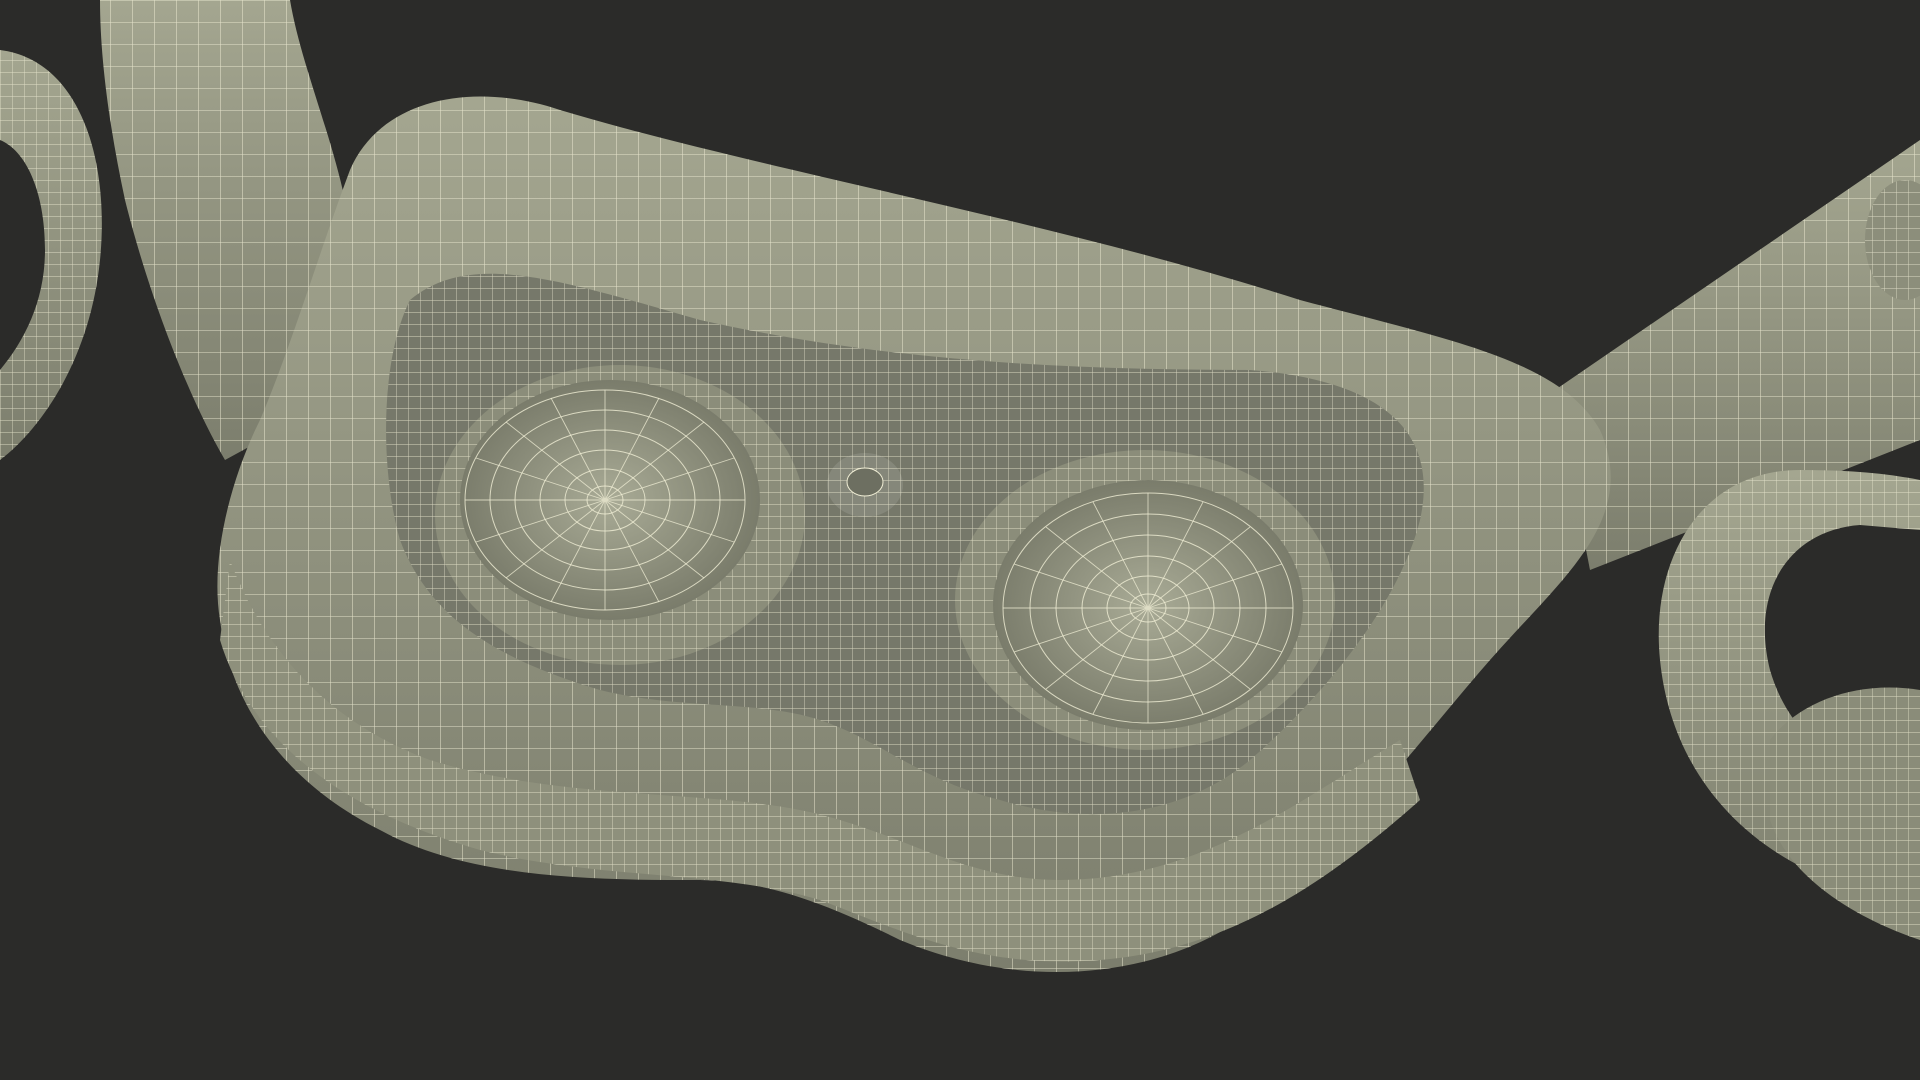  Describe the element at coordinates (51, 255) in the screenshot. I see `left-ear-ring` at that location.